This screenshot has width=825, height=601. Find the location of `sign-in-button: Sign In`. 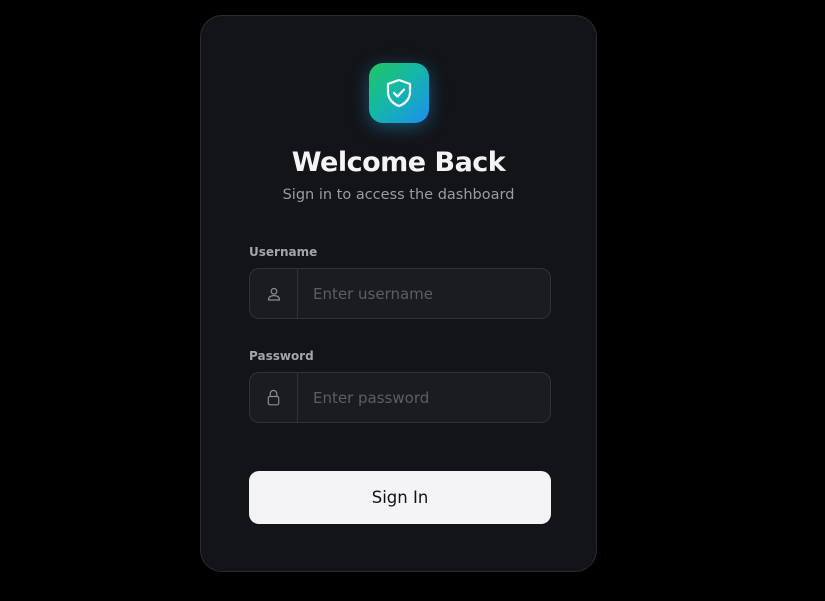

sign-in-button: Sign In is located at coordinates (400, 497).